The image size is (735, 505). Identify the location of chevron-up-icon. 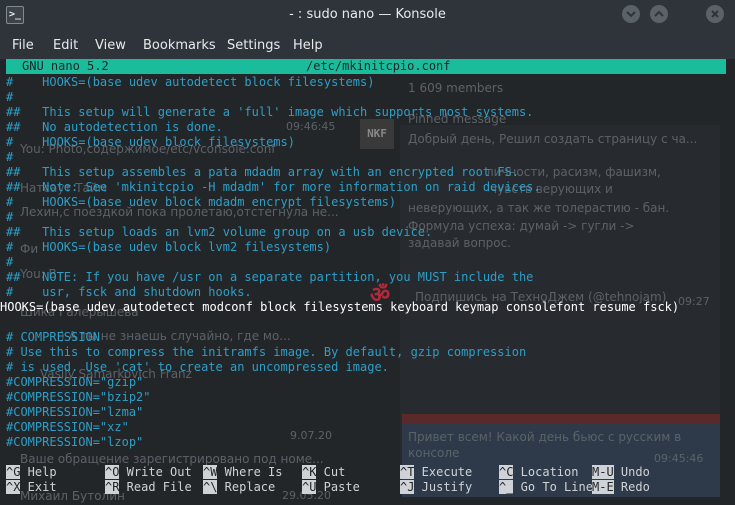
(659, 13).